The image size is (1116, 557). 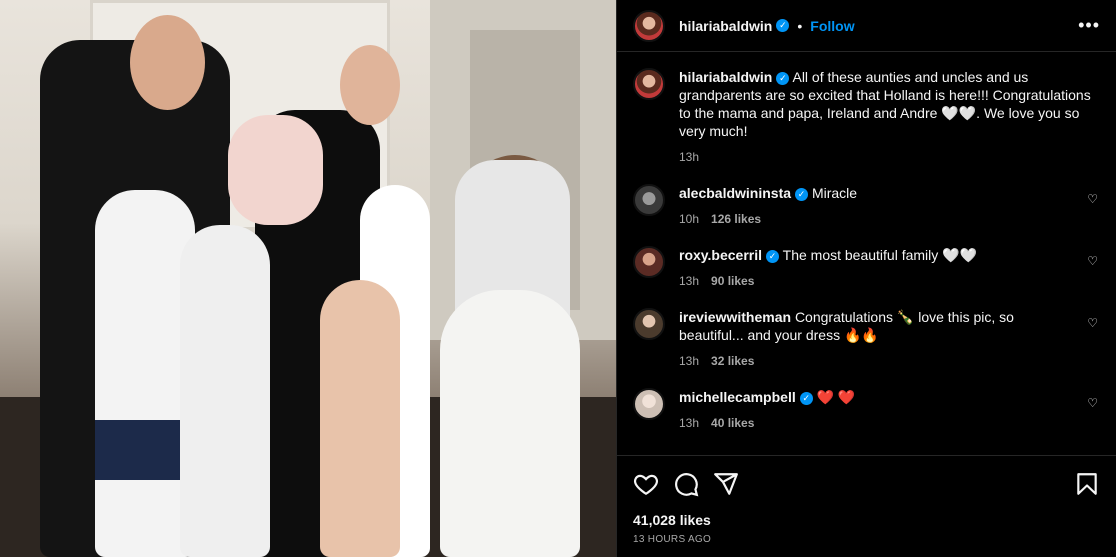 I want to click on photo-figure-baby, so click(x=275, y=170).